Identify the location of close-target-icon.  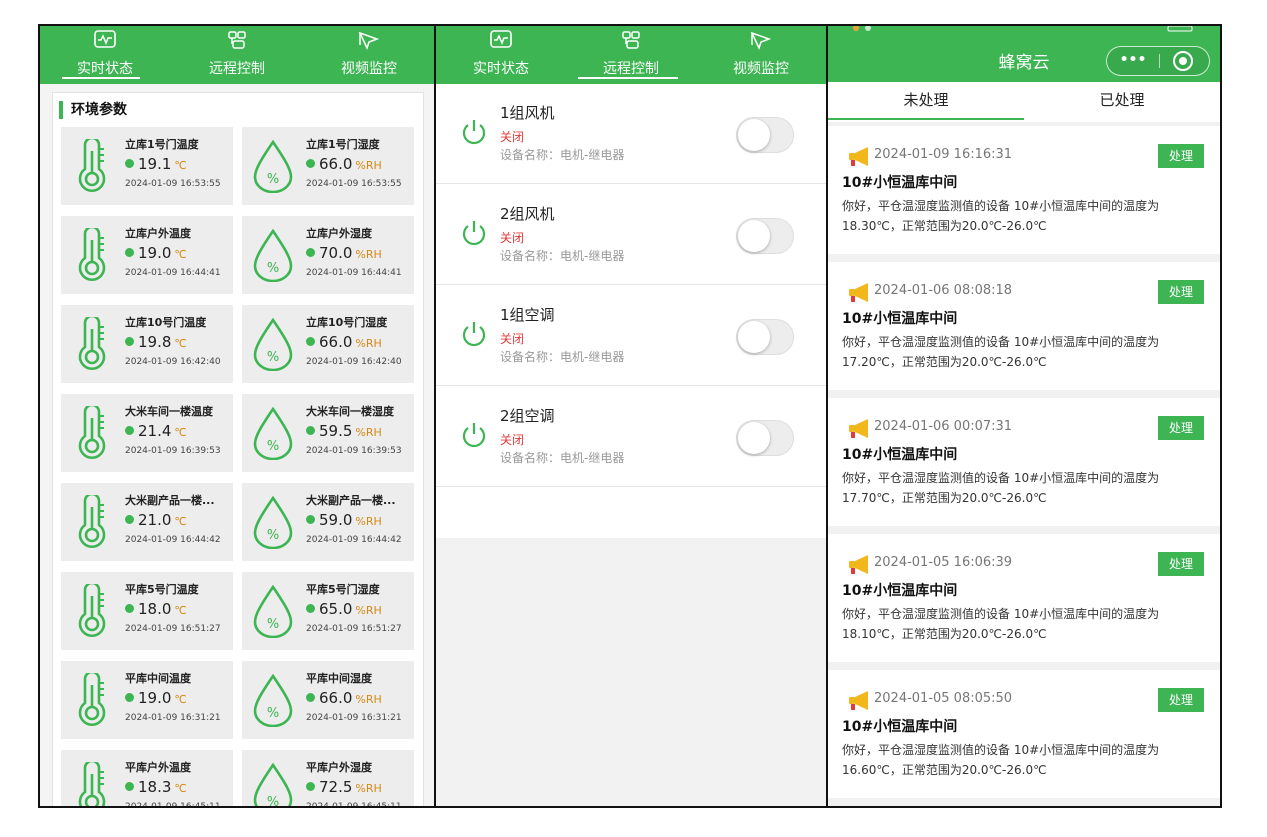
(1183, 61).